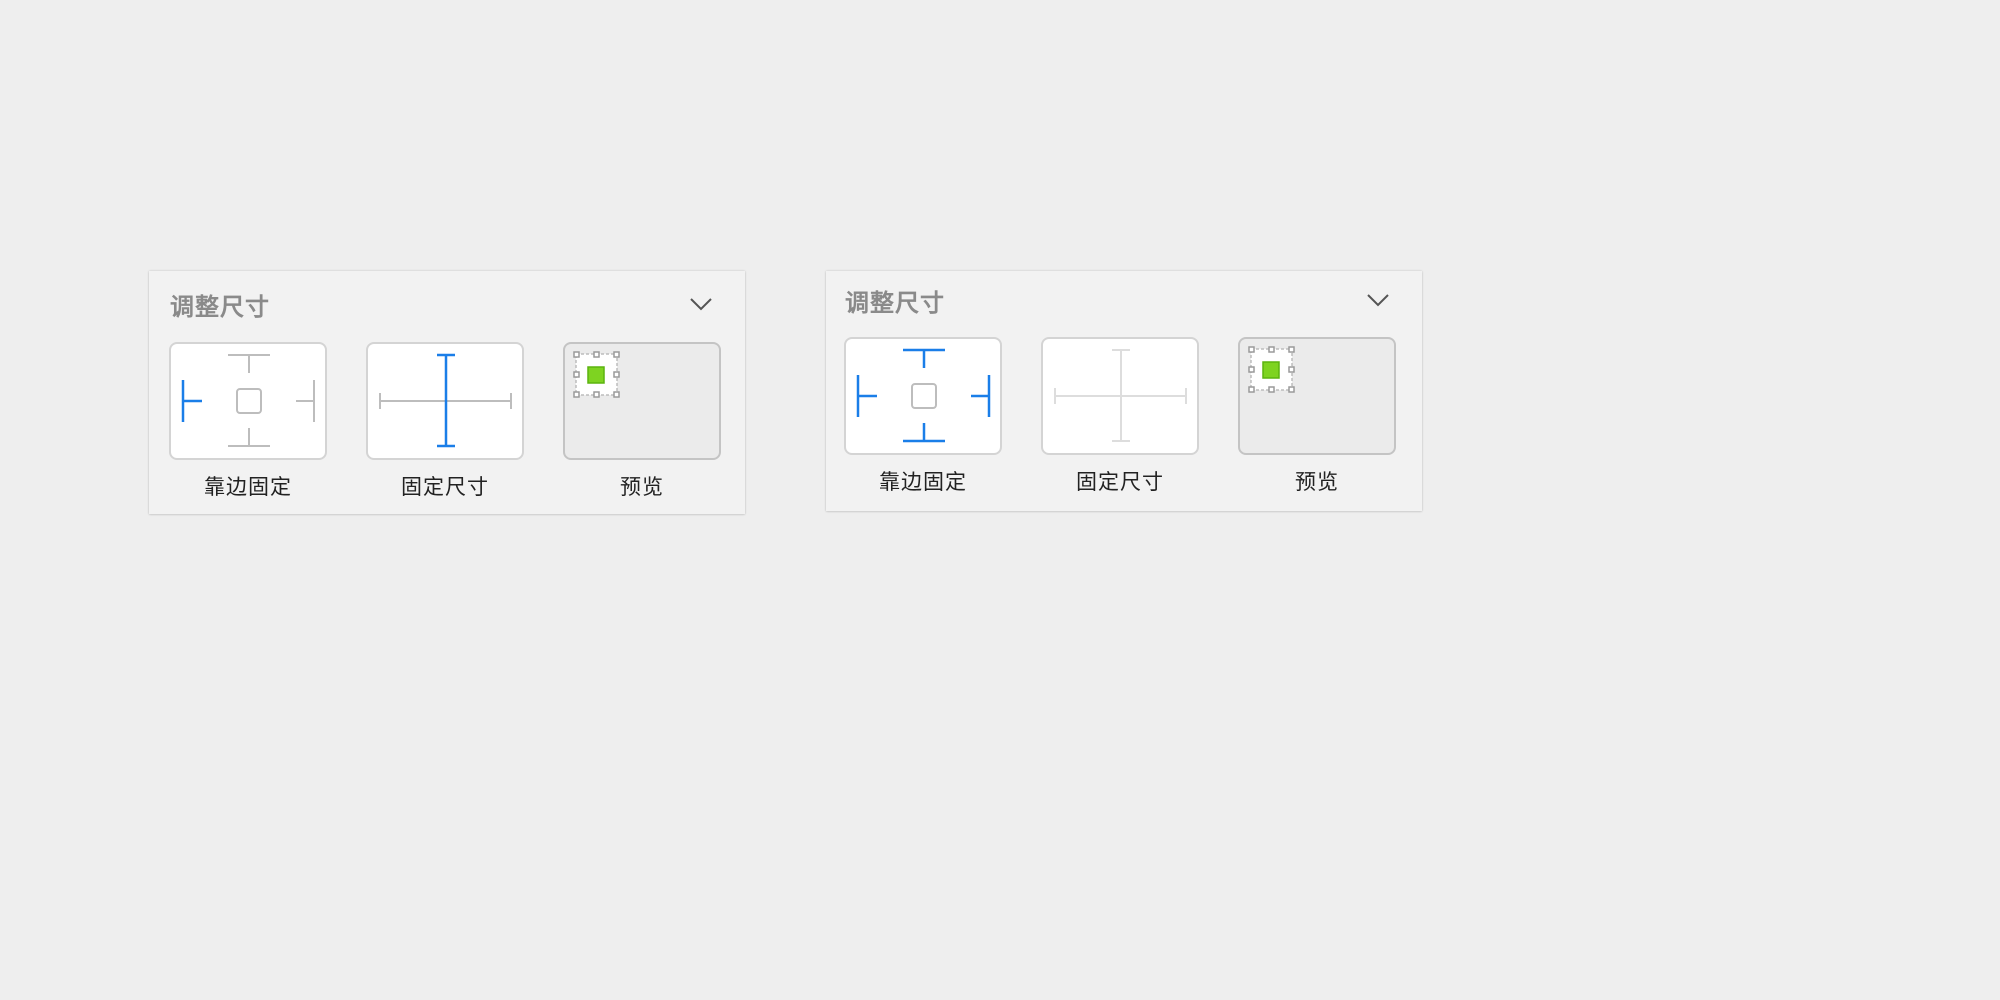 The image size is (2000, 1000). I want to click on resize-panel-right: 调整尺寸 靠边固定 固定尺寸 预览, so click(1124, 391).